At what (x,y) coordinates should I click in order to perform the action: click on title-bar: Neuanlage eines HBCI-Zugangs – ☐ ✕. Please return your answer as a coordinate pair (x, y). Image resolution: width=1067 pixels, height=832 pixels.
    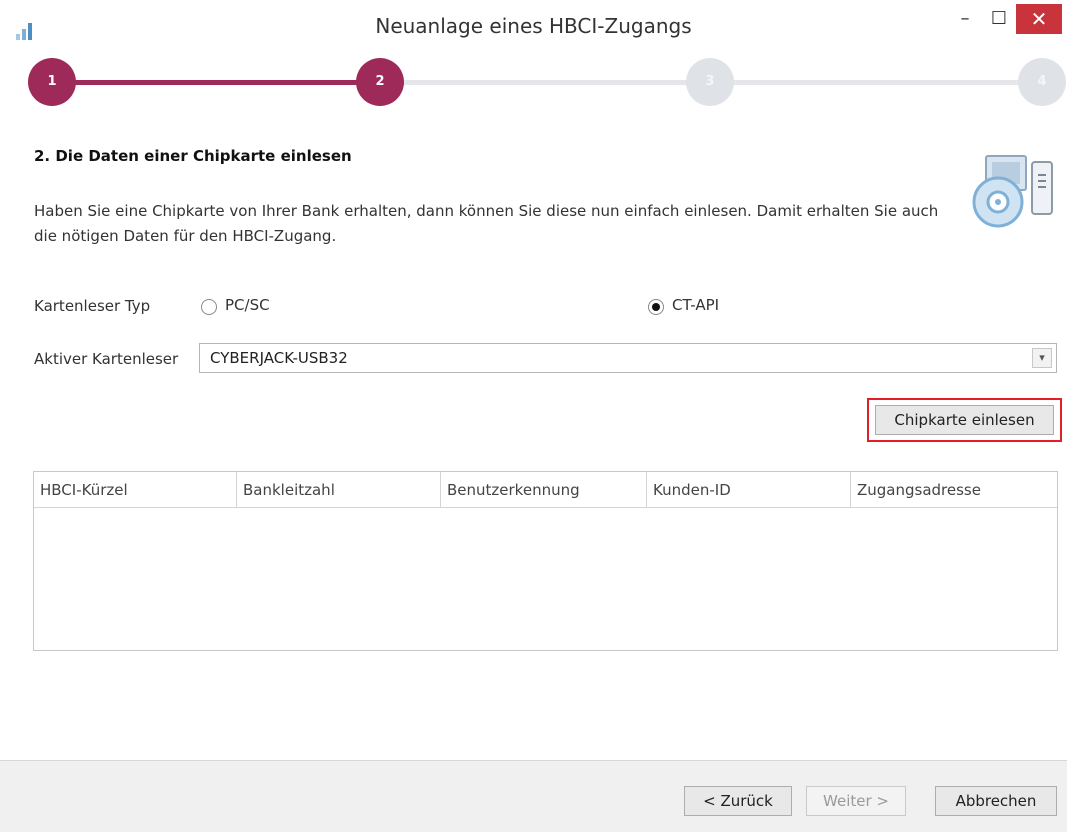
    Looking at the image, I should click on (533, 26).